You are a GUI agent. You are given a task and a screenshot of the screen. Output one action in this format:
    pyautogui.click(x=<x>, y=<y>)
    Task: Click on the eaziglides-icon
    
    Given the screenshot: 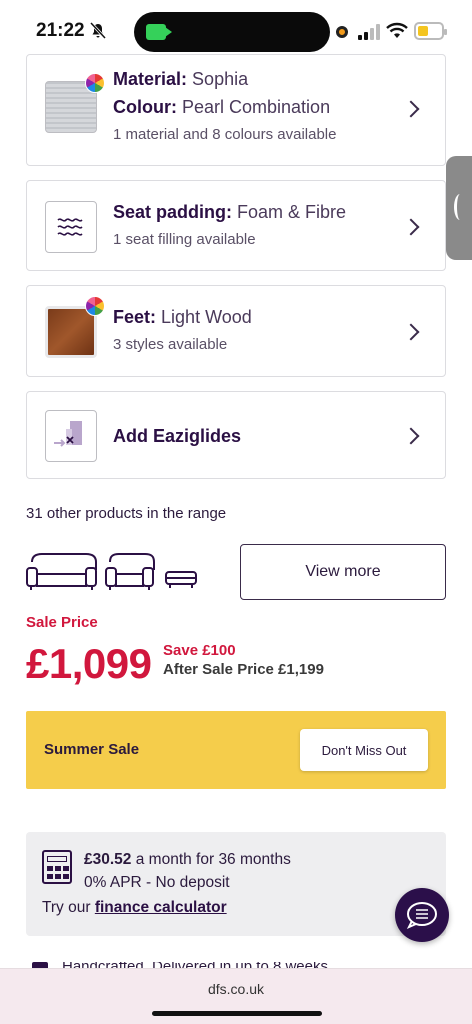 What is the action you would take?
    pyautogui.click(x=71, y=436)
    